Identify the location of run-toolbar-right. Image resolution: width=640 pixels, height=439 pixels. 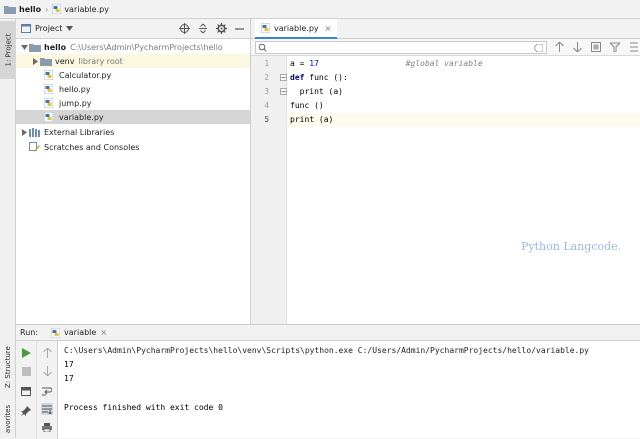
(47, 390).